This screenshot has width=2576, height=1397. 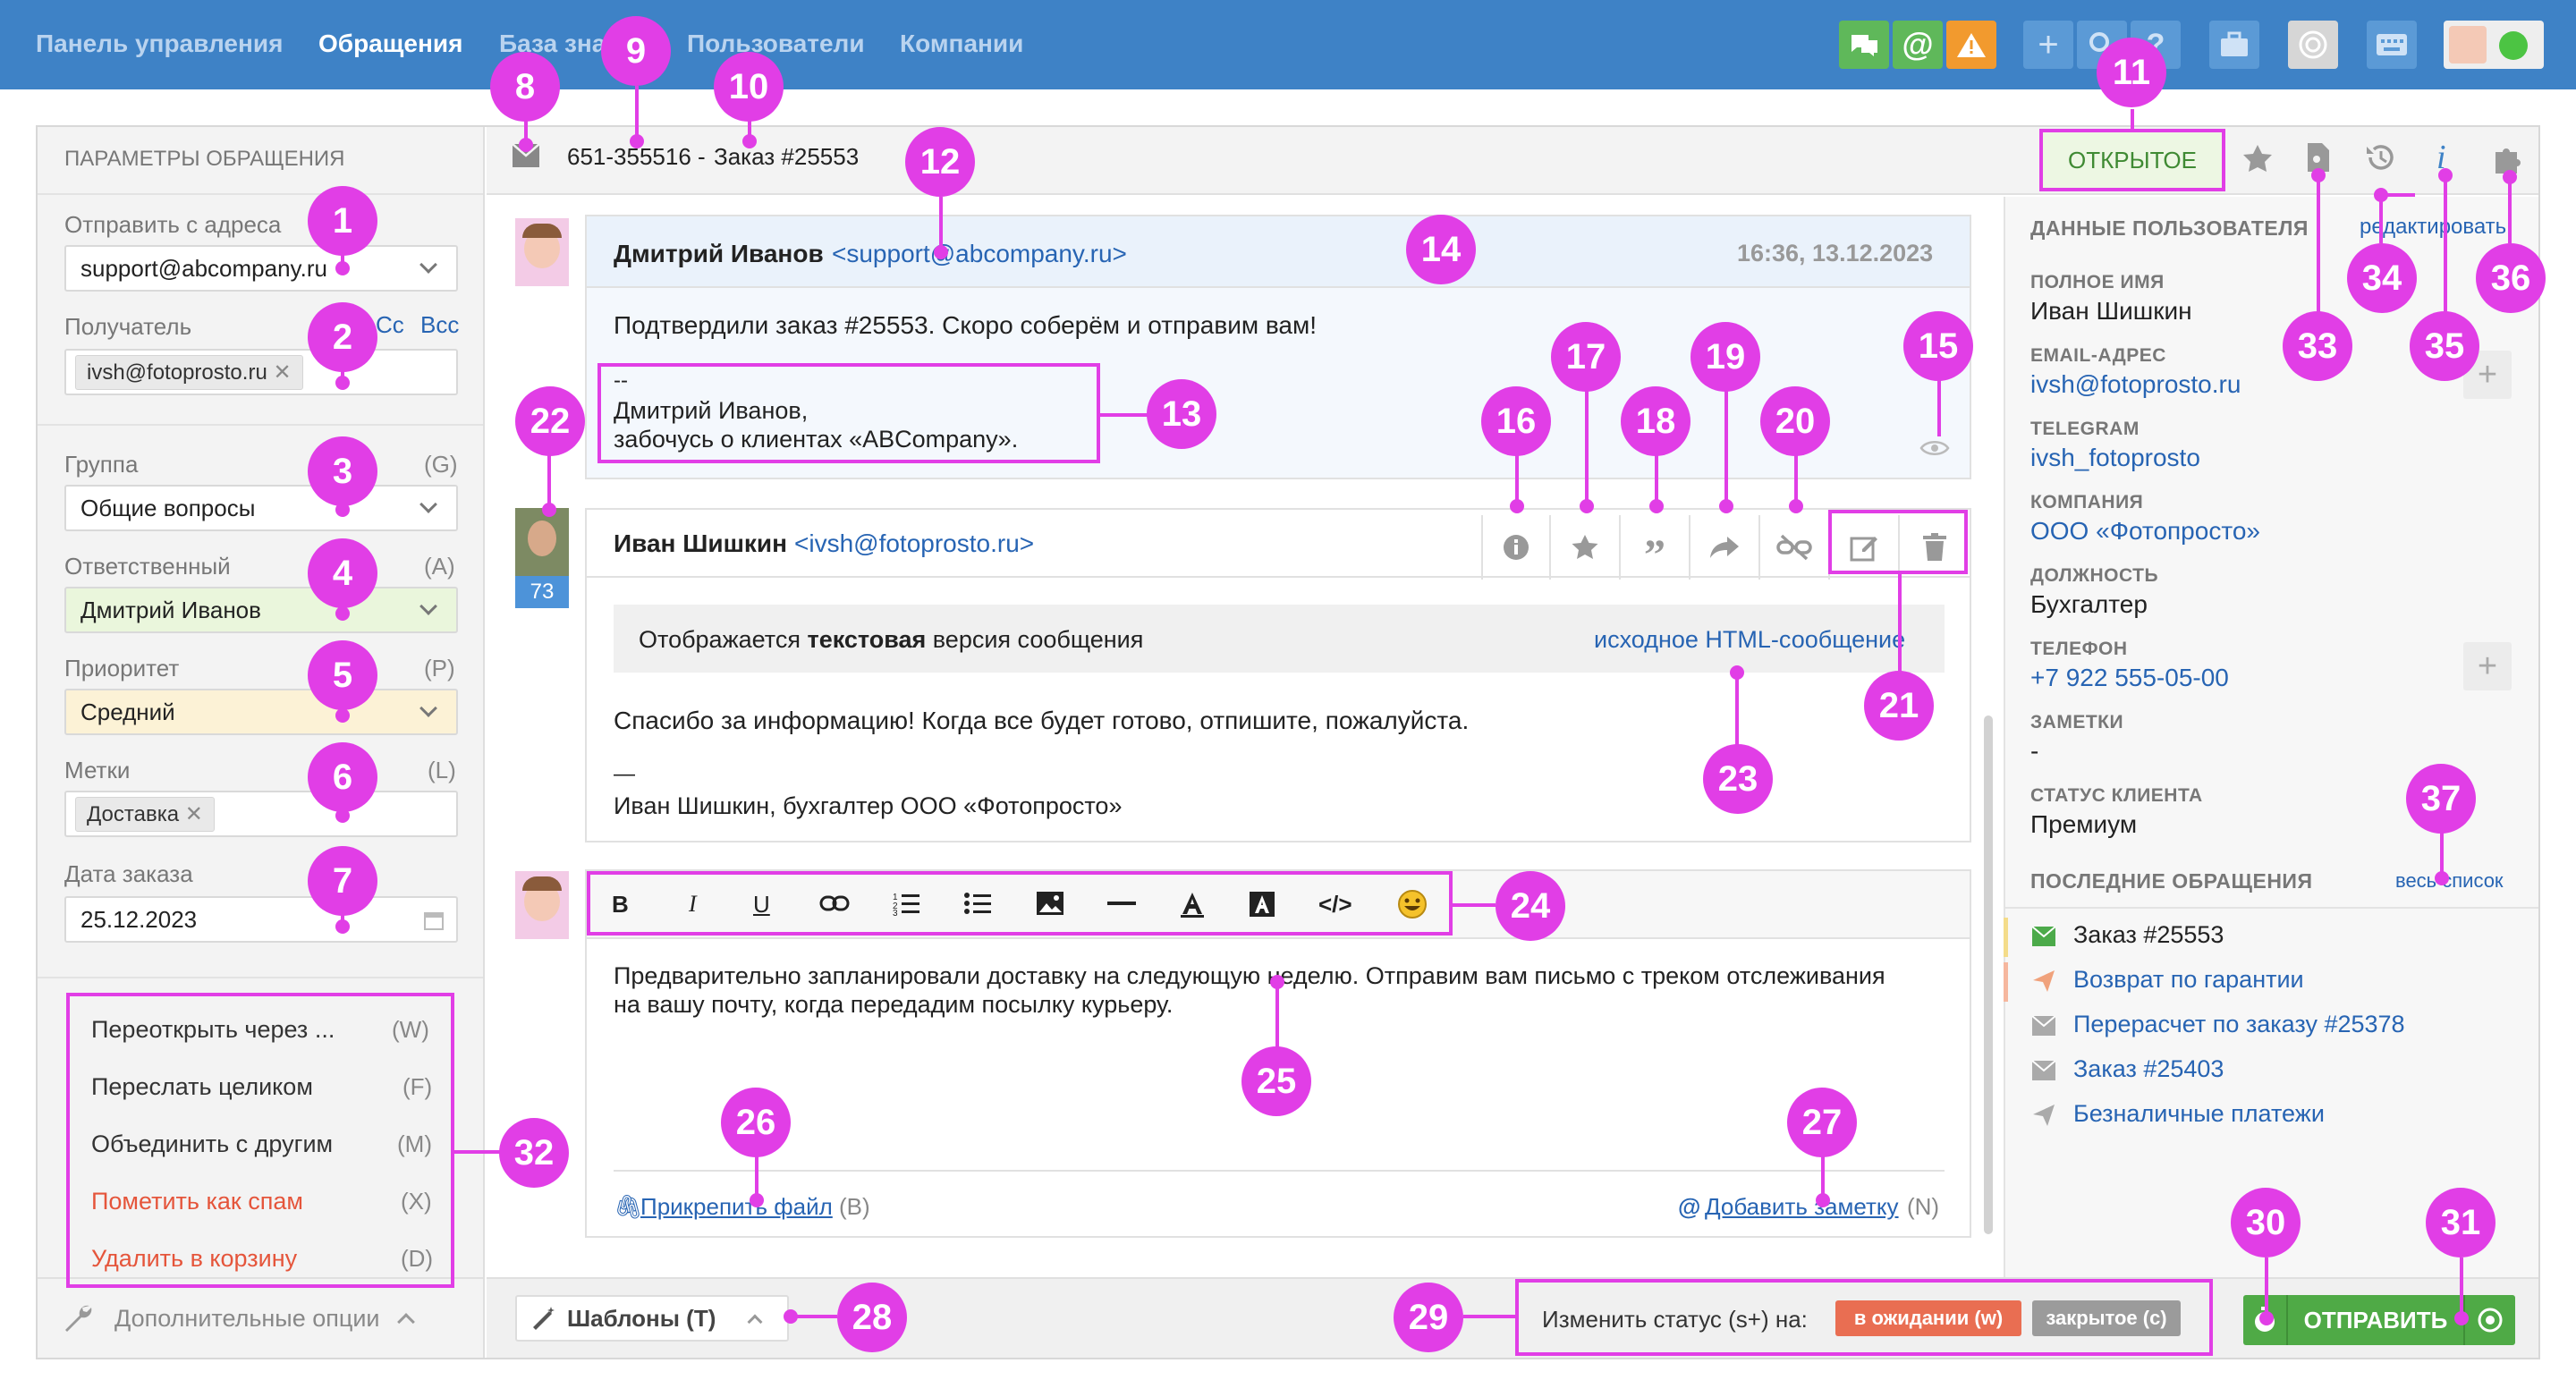 What do you see at coordinates (834, 903) in the screenshot?
I see `link-icon` at bounding box center [834, 903].